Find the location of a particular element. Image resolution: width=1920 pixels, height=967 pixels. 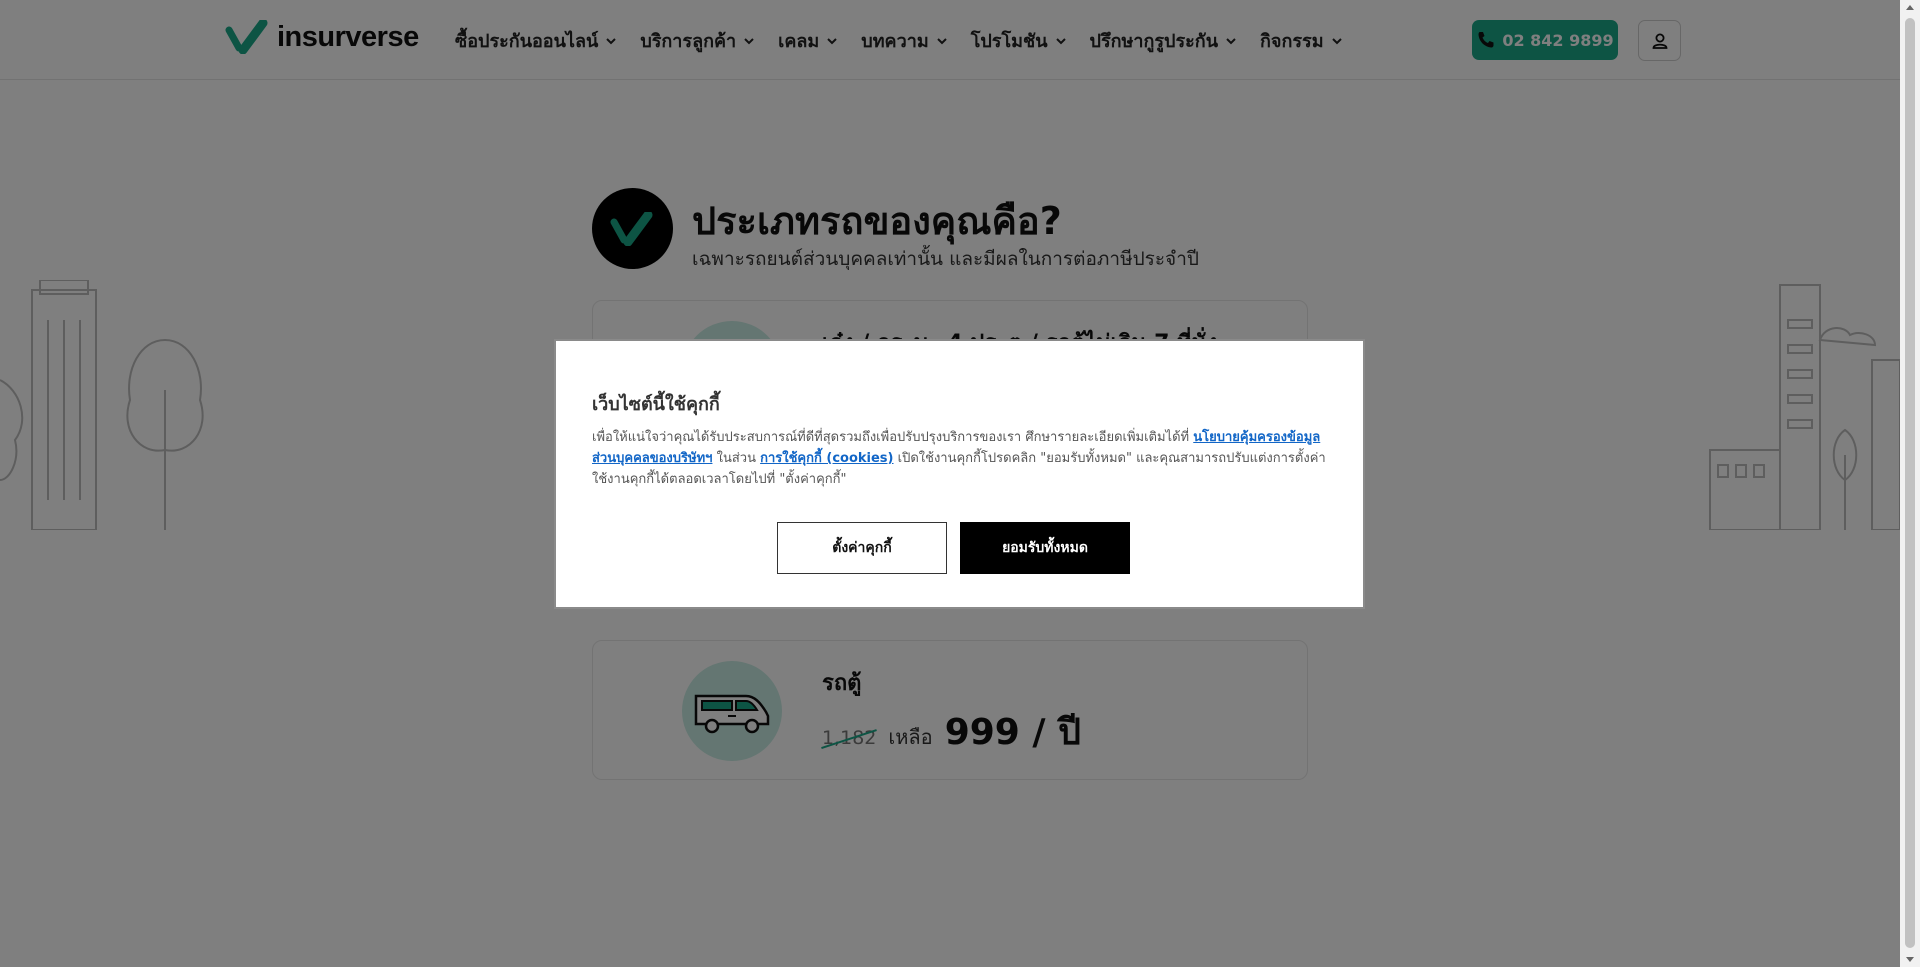

scrollbar-thumb is located at coordinates (1910, 483).